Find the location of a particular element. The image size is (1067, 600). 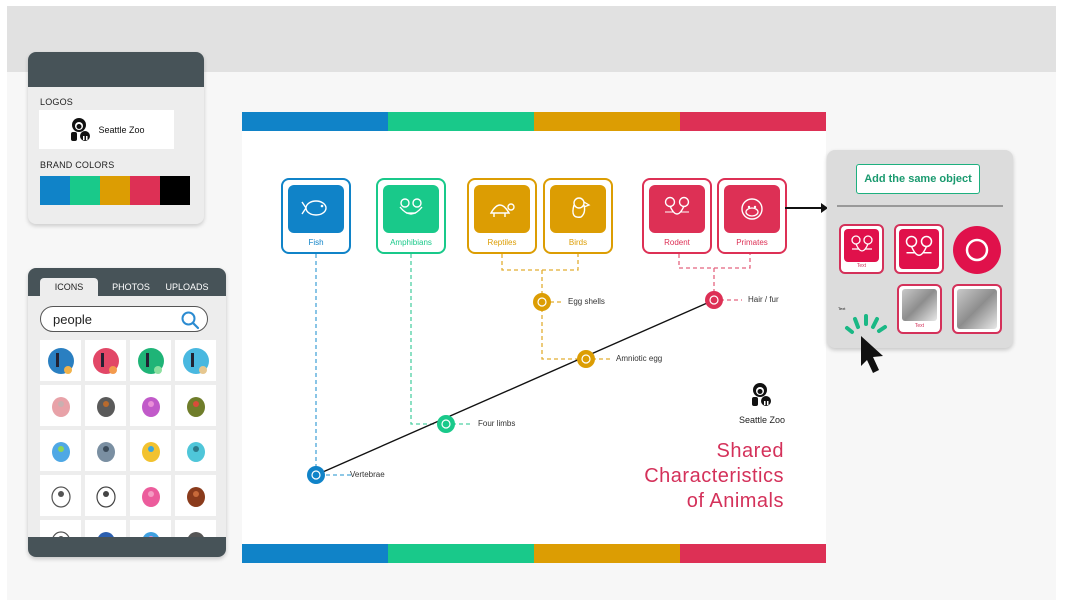

assets-panel: ICONS PHOTOS UPLOADS people is located at coordinates (127, 412).